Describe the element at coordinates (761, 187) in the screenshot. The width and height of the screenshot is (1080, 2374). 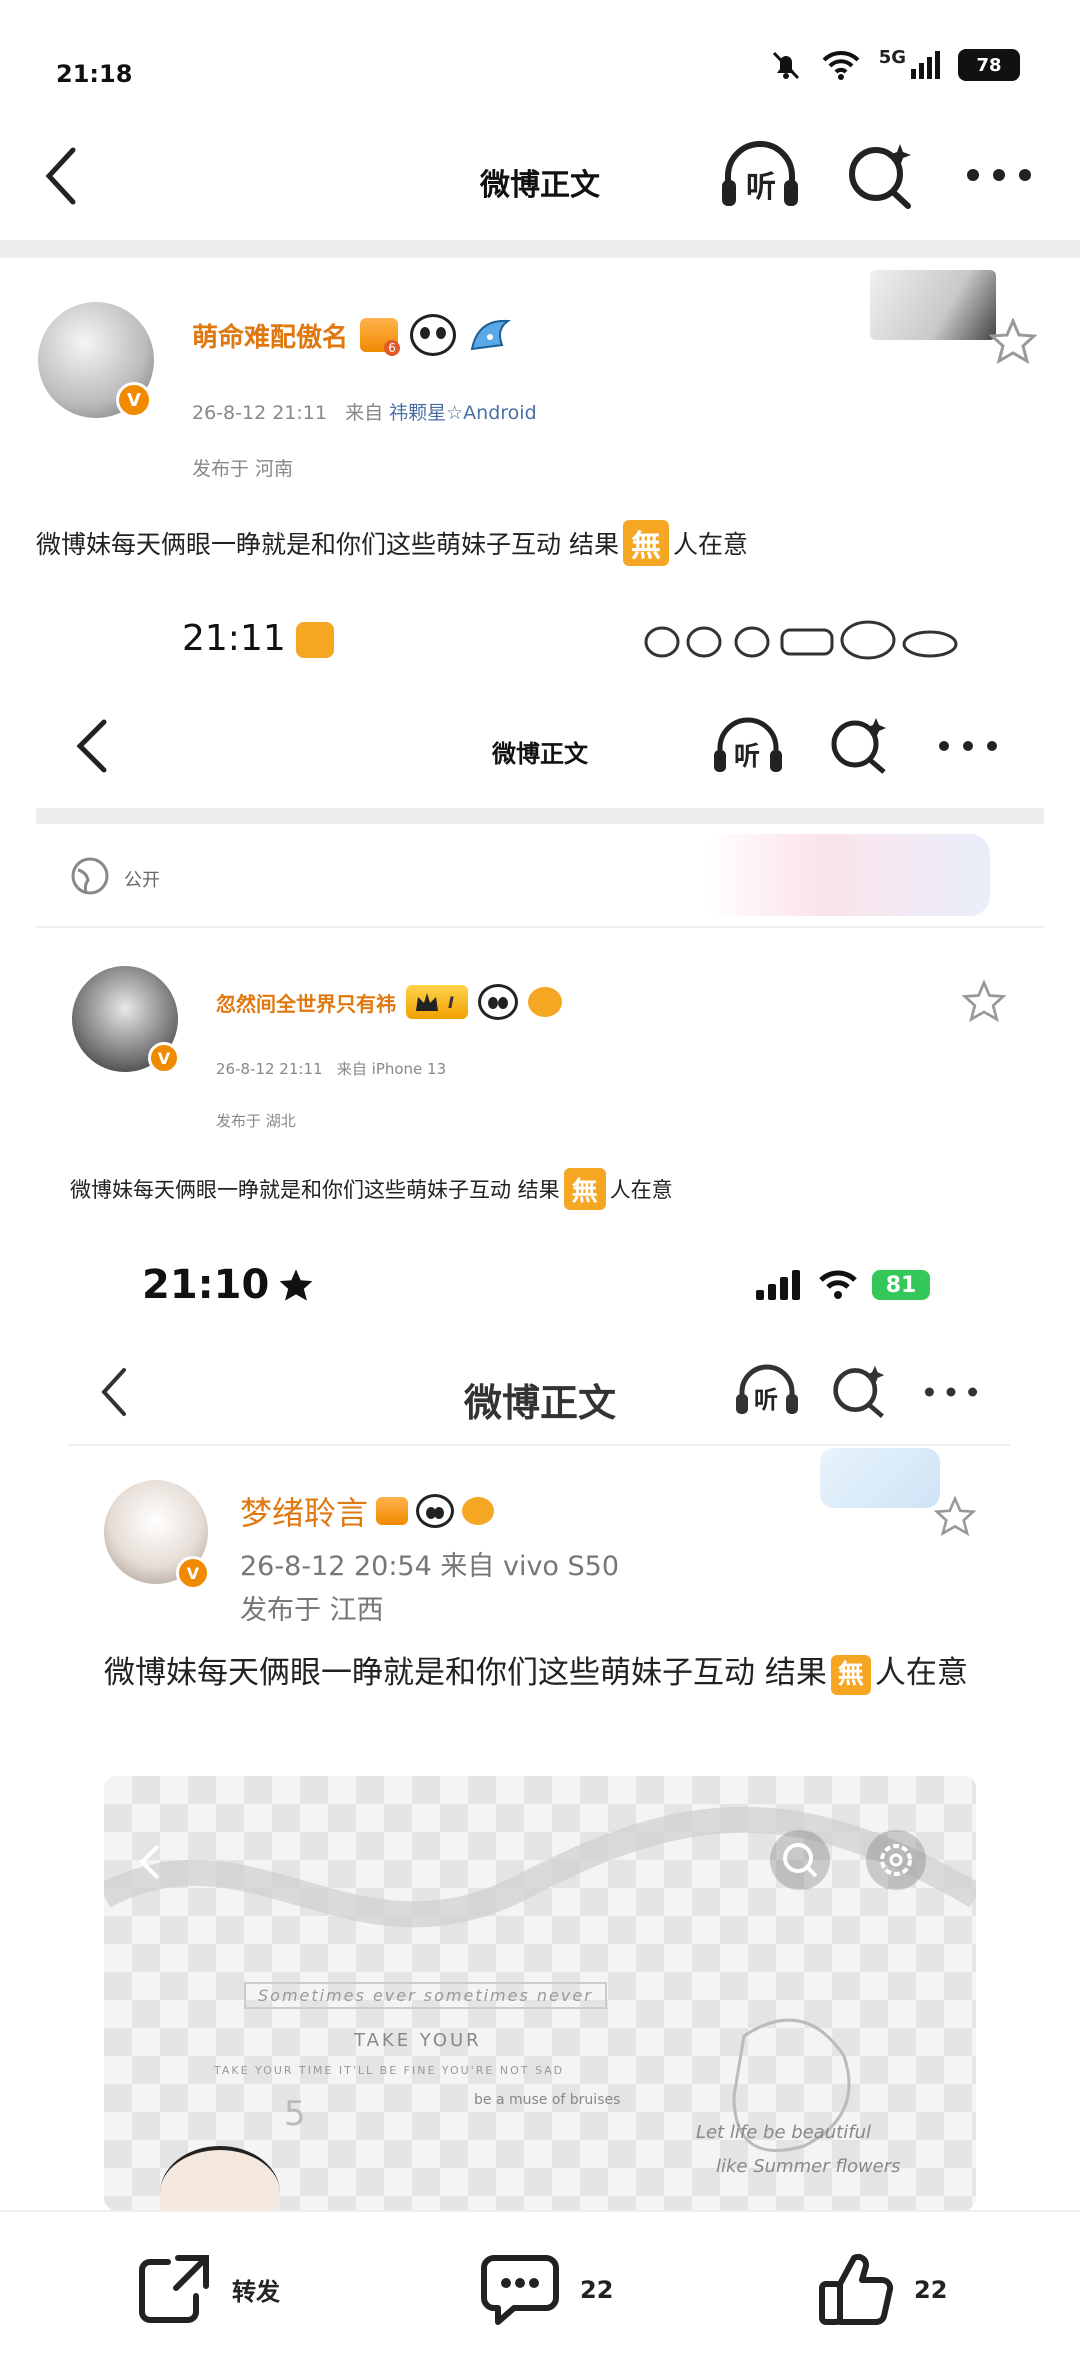
I see `listen-label: 听` at that location.